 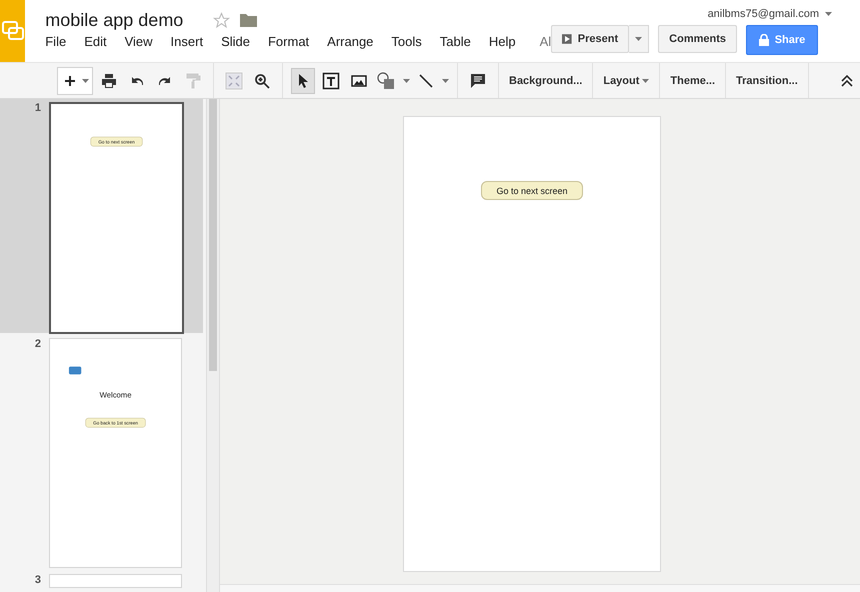 I want to click on line-icon, so click(x=426, y=80).